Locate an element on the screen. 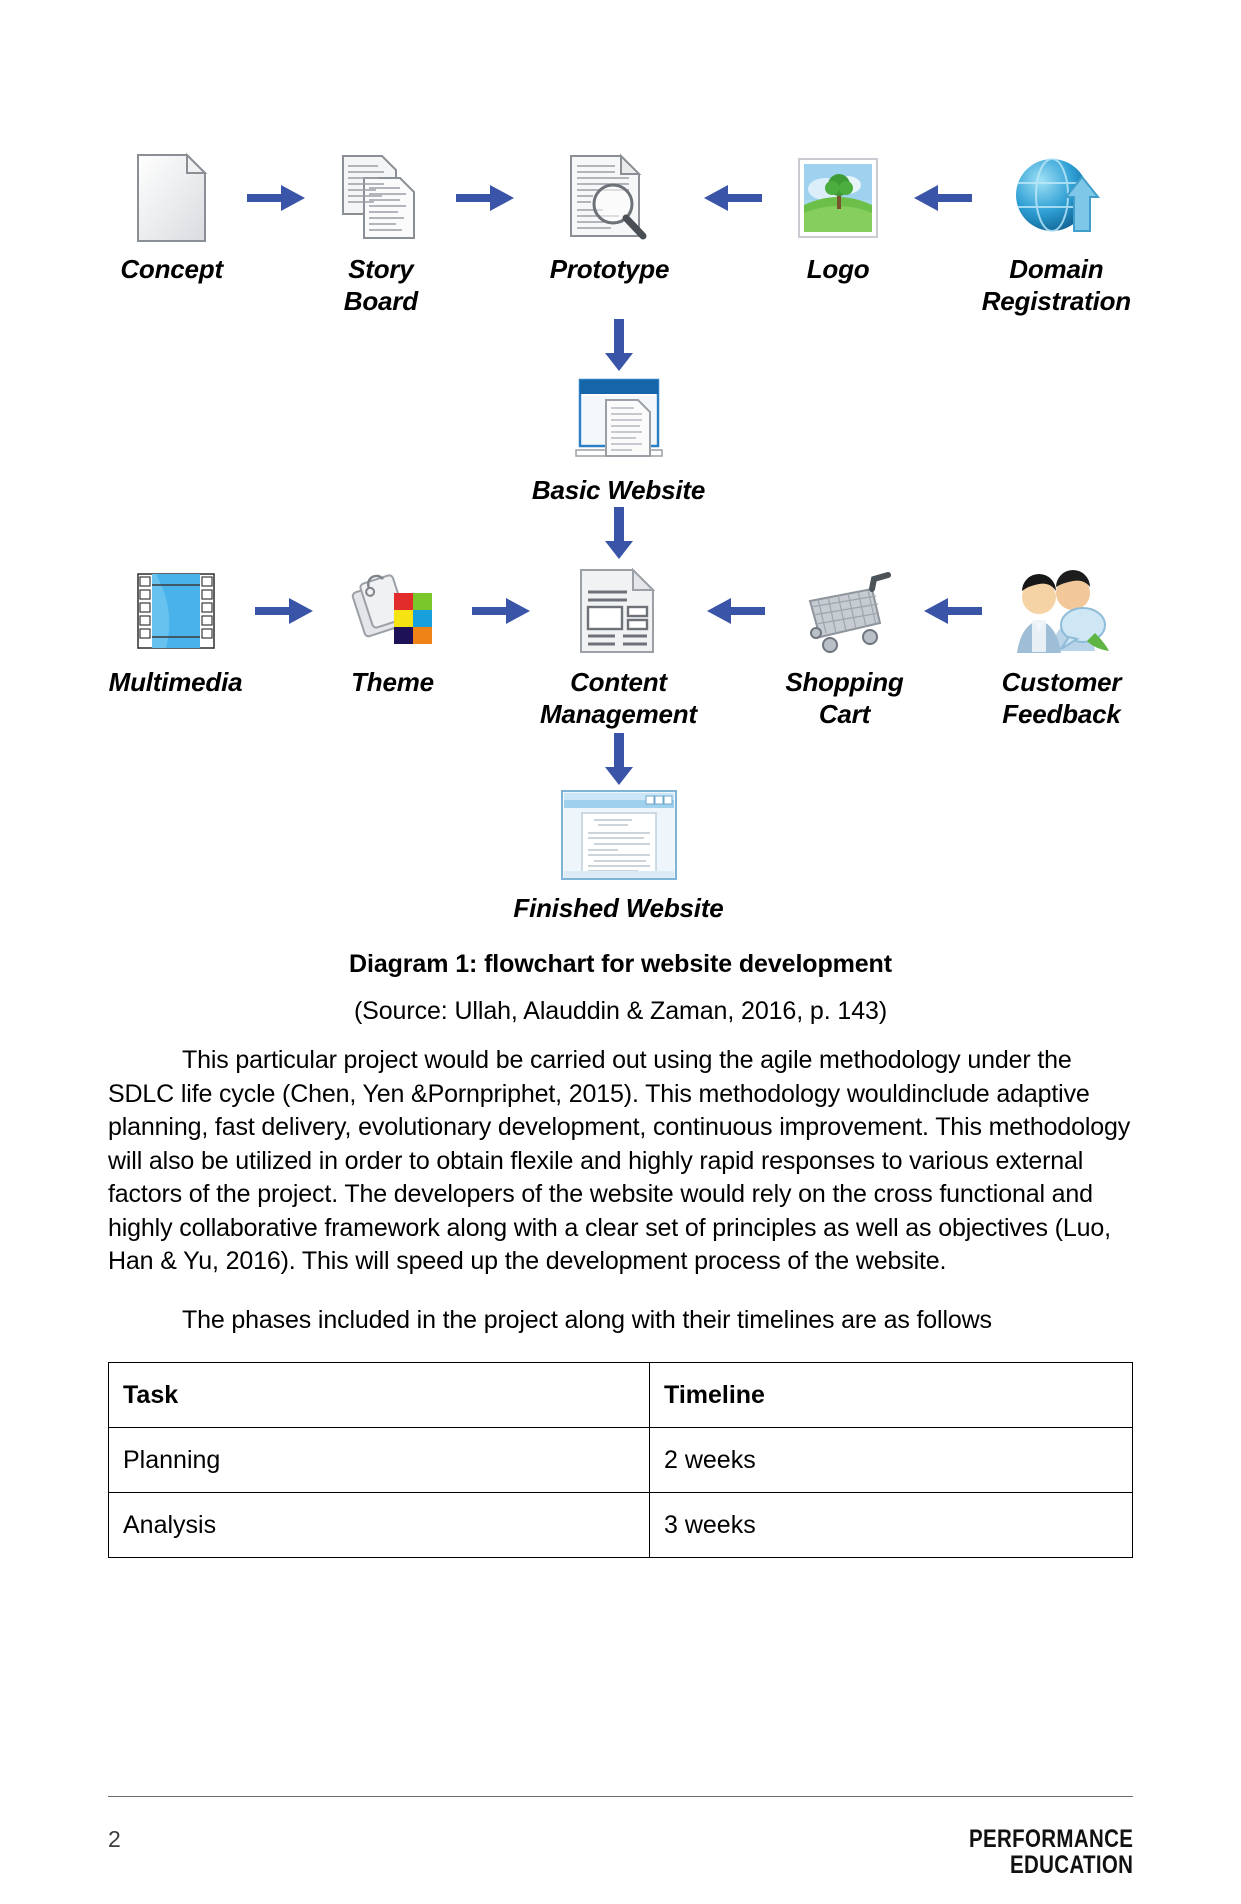  flow-node-logo: Logo is located at coordinates (837, 218).